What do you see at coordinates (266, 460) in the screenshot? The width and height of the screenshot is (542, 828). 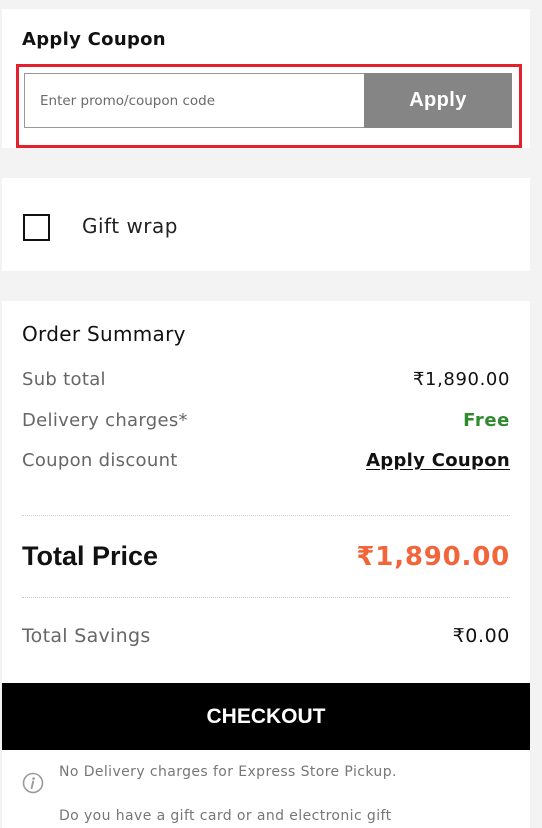 I see `coupon-discount-row: Coupon discount Apply Coupon` at bounding box center [266, 460].